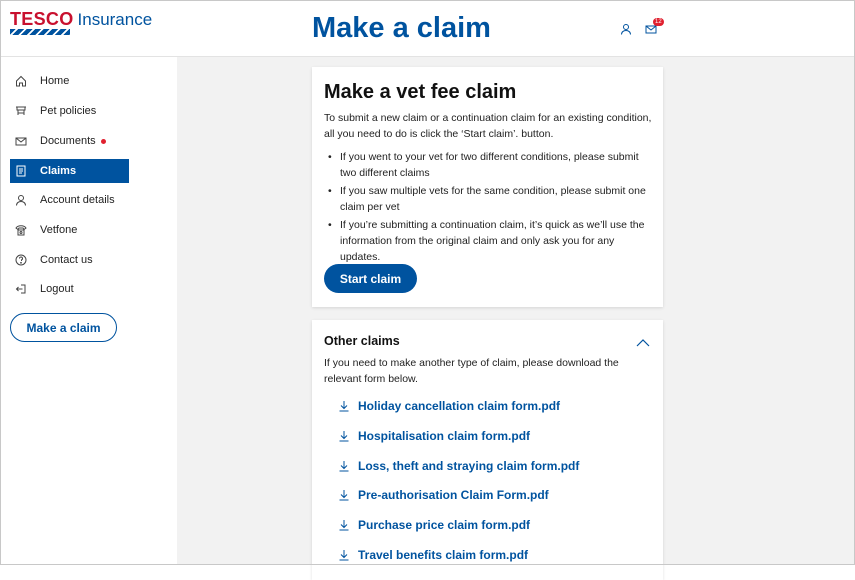  Describe the element at coordinates (453, 495) in the screenshot. I see `download-link-label: Pre-authorisation Claim Form.pdf` at that location.